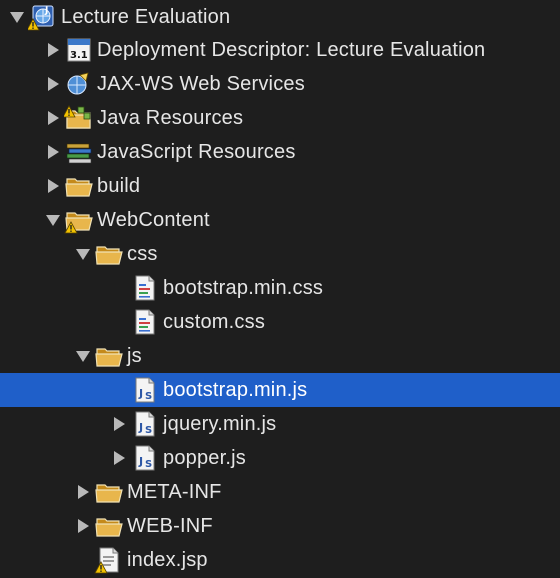  Describe the element at coordinates (201, 83) in the screenshot. I see `tree-item-label: JAX-WS Web Services` at that location.